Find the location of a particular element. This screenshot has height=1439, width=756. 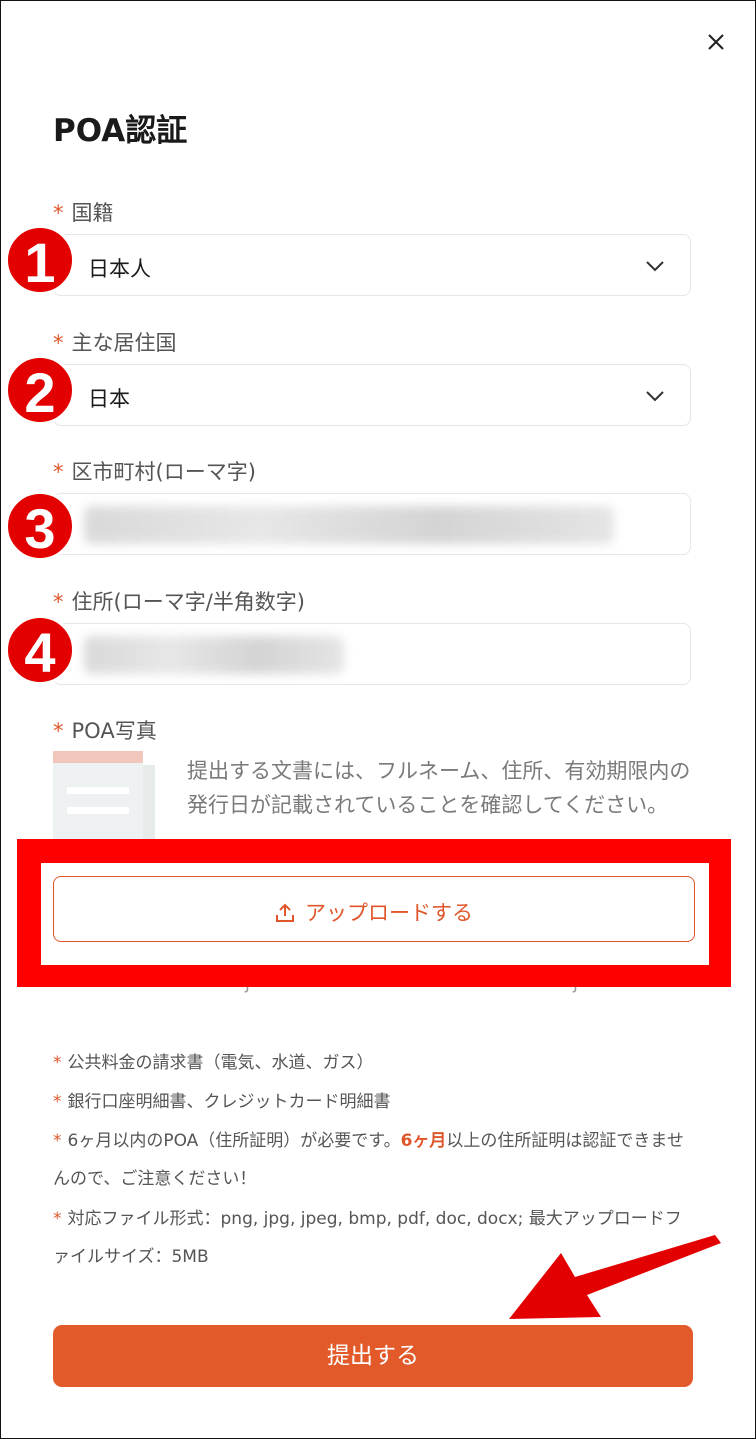

address-label: * 住所(ローマ字/半角数字) is located at coordinates (179, 602).